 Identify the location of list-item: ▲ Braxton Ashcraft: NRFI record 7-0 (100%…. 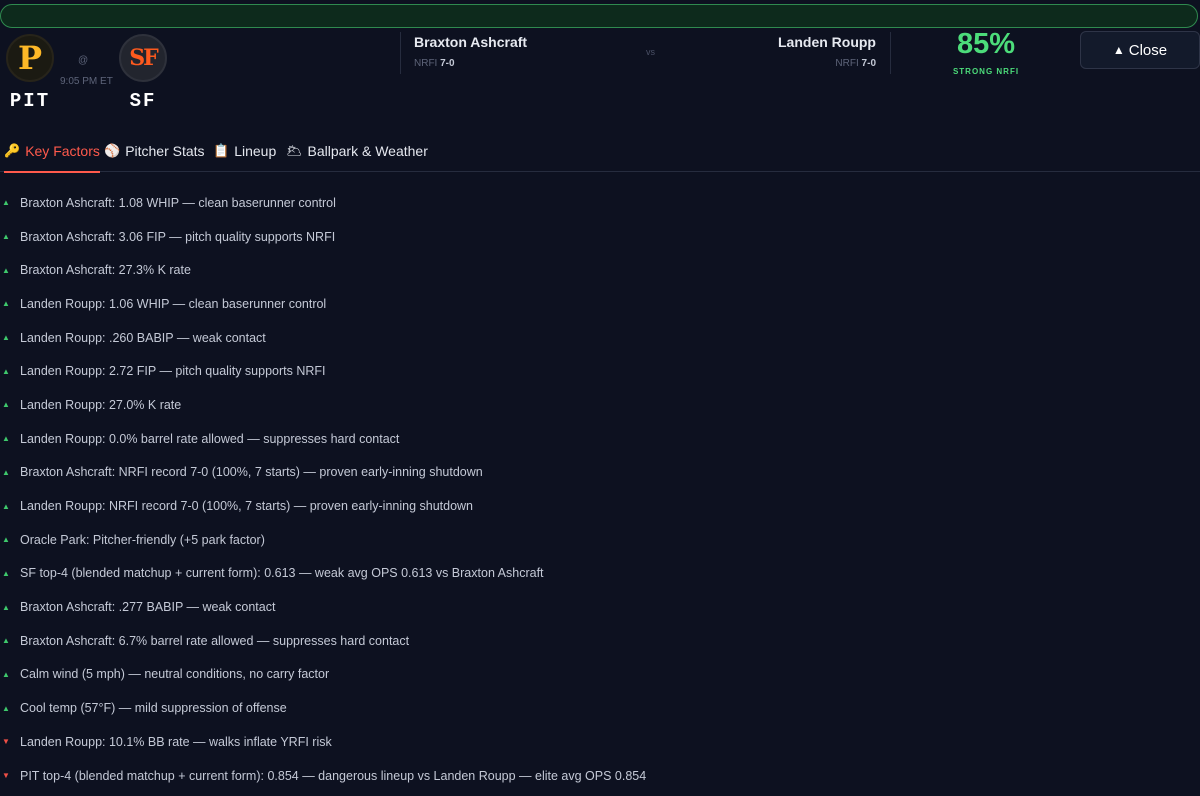
(600, 473).